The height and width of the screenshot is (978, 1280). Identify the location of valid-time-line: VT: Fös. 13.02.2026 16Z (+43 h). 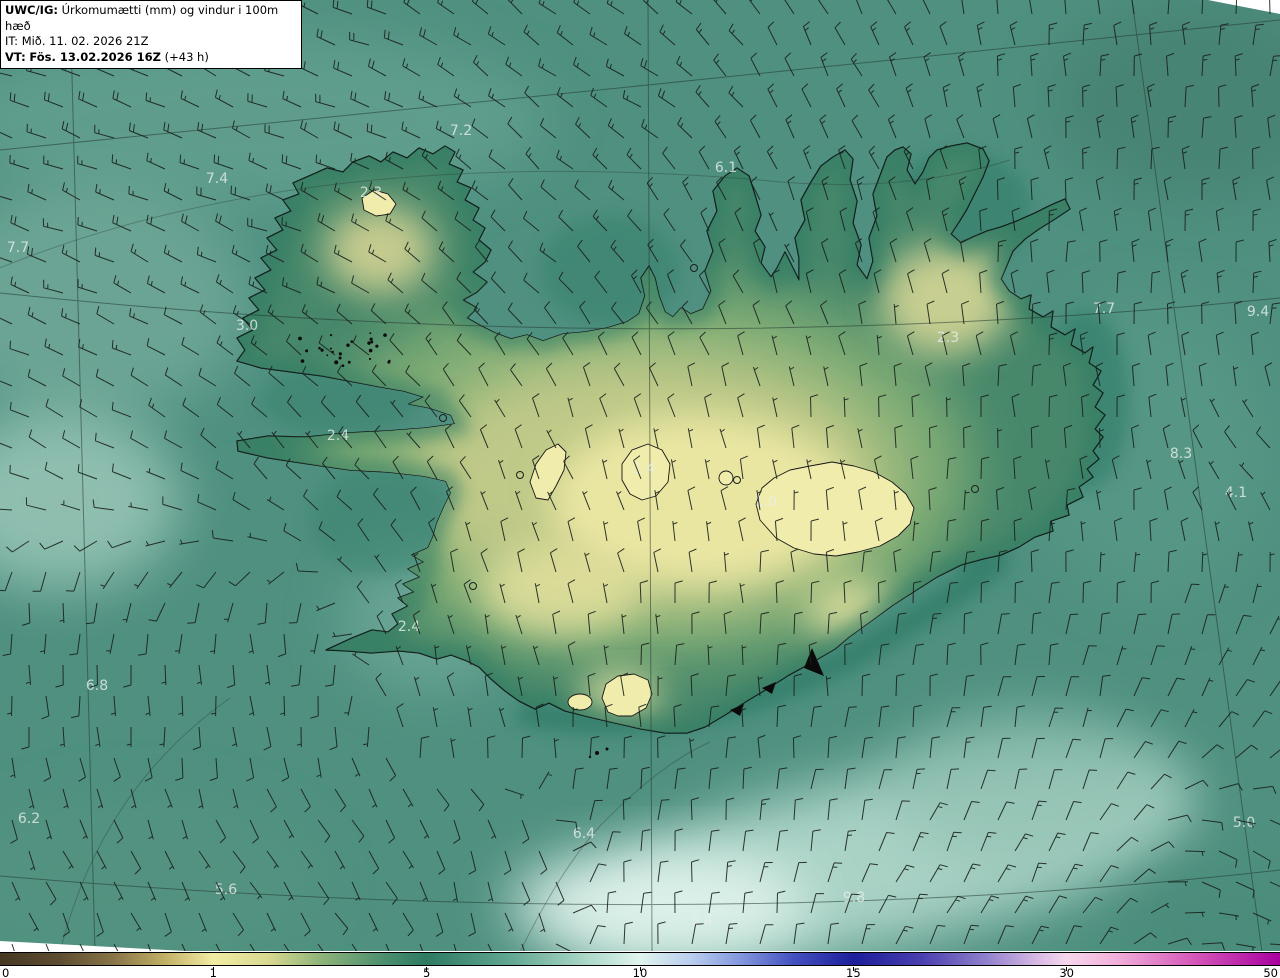
(150, 58).